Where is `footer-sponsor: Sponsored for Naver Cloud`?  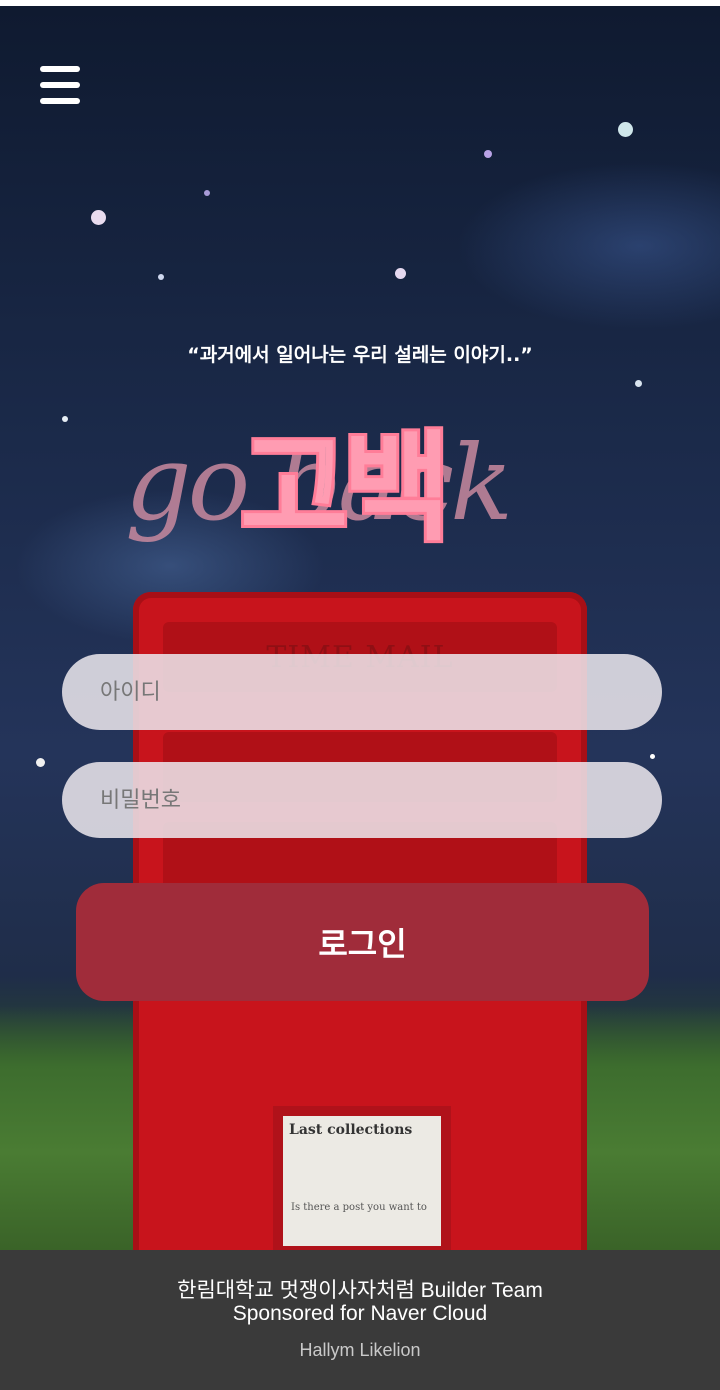
footer-sponsor: Sponsored for Naver Cloud is located at coordinates (360, 1313).